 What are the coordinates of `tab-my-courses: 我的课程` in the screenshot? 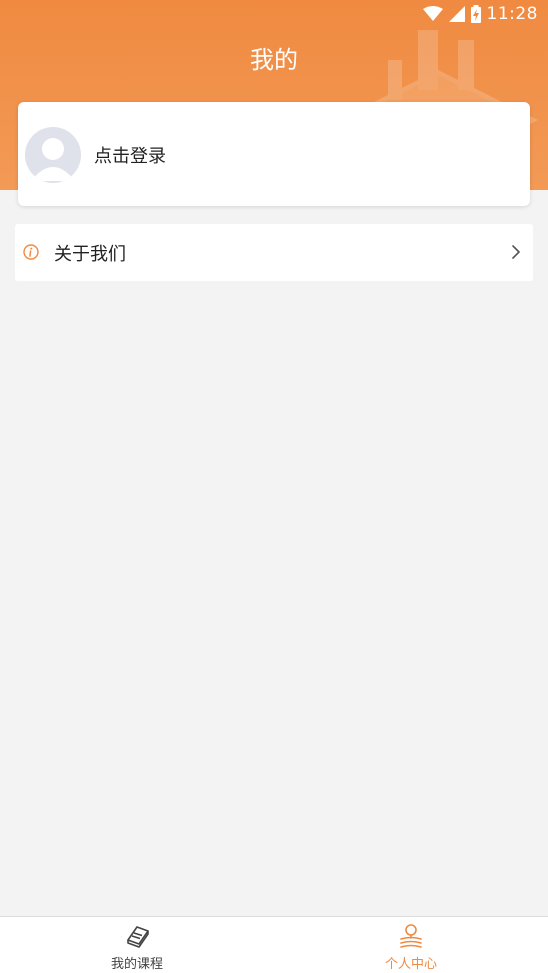 It's located at (137, 945).